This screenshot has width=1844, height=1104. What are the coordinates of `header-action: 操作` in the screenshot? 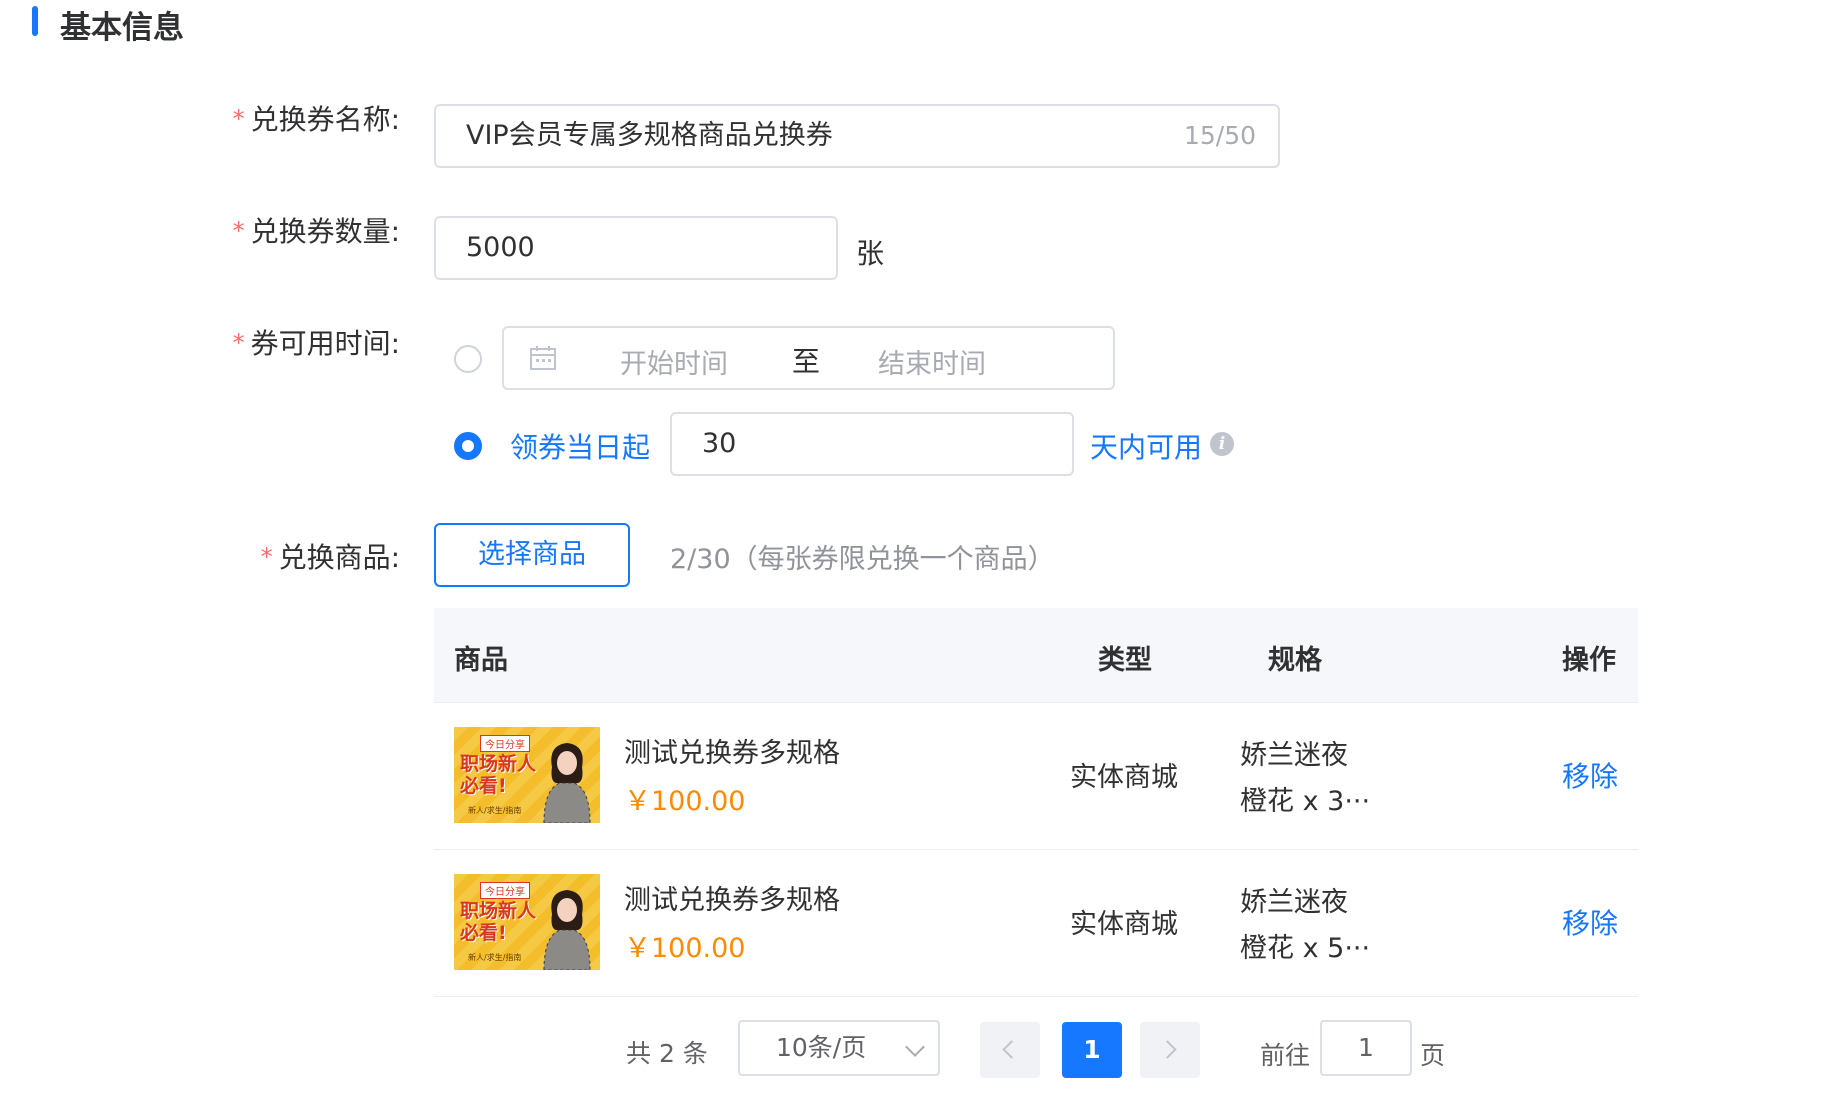 It's located at (1589, 660).